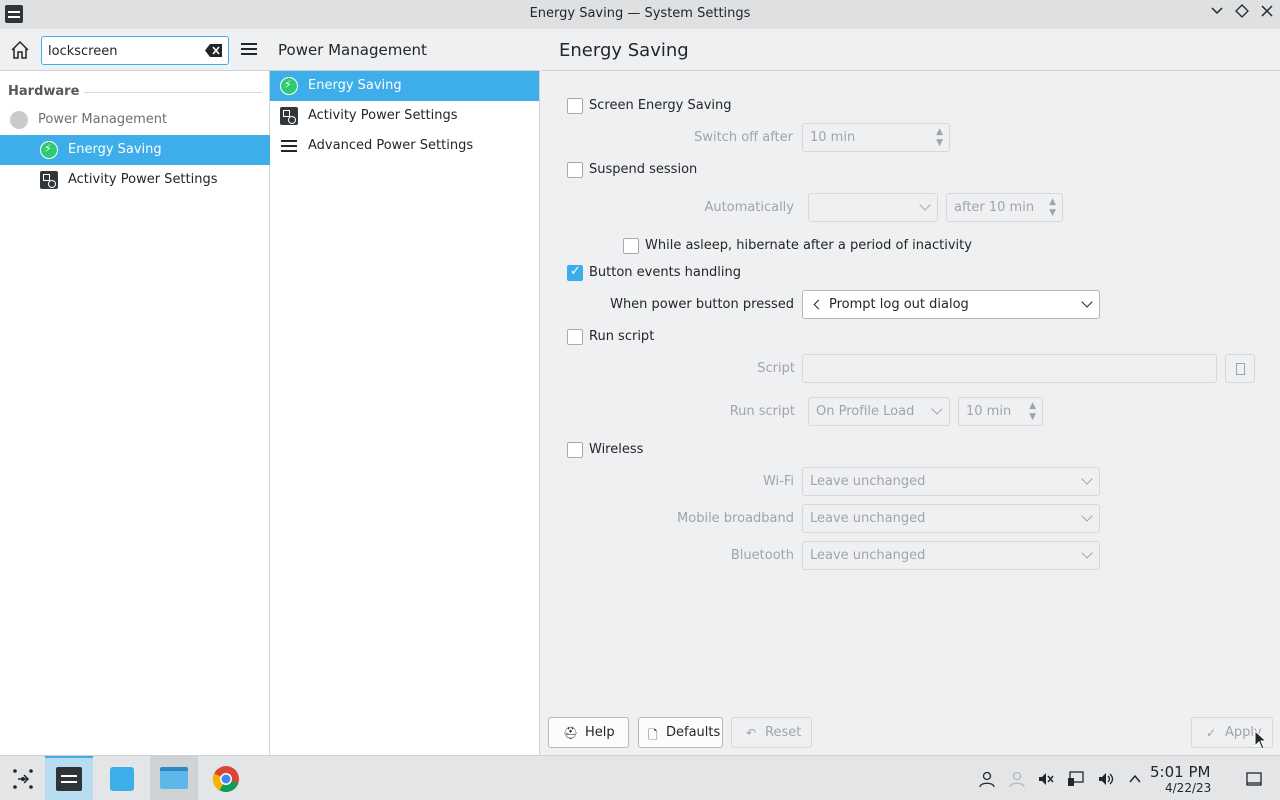 The image size is (1280, 800). What do you see at coordinates (575, 106) in the screenshot?
I see `screen-energy-saving-checkbox` at bounding box center [575, 106].